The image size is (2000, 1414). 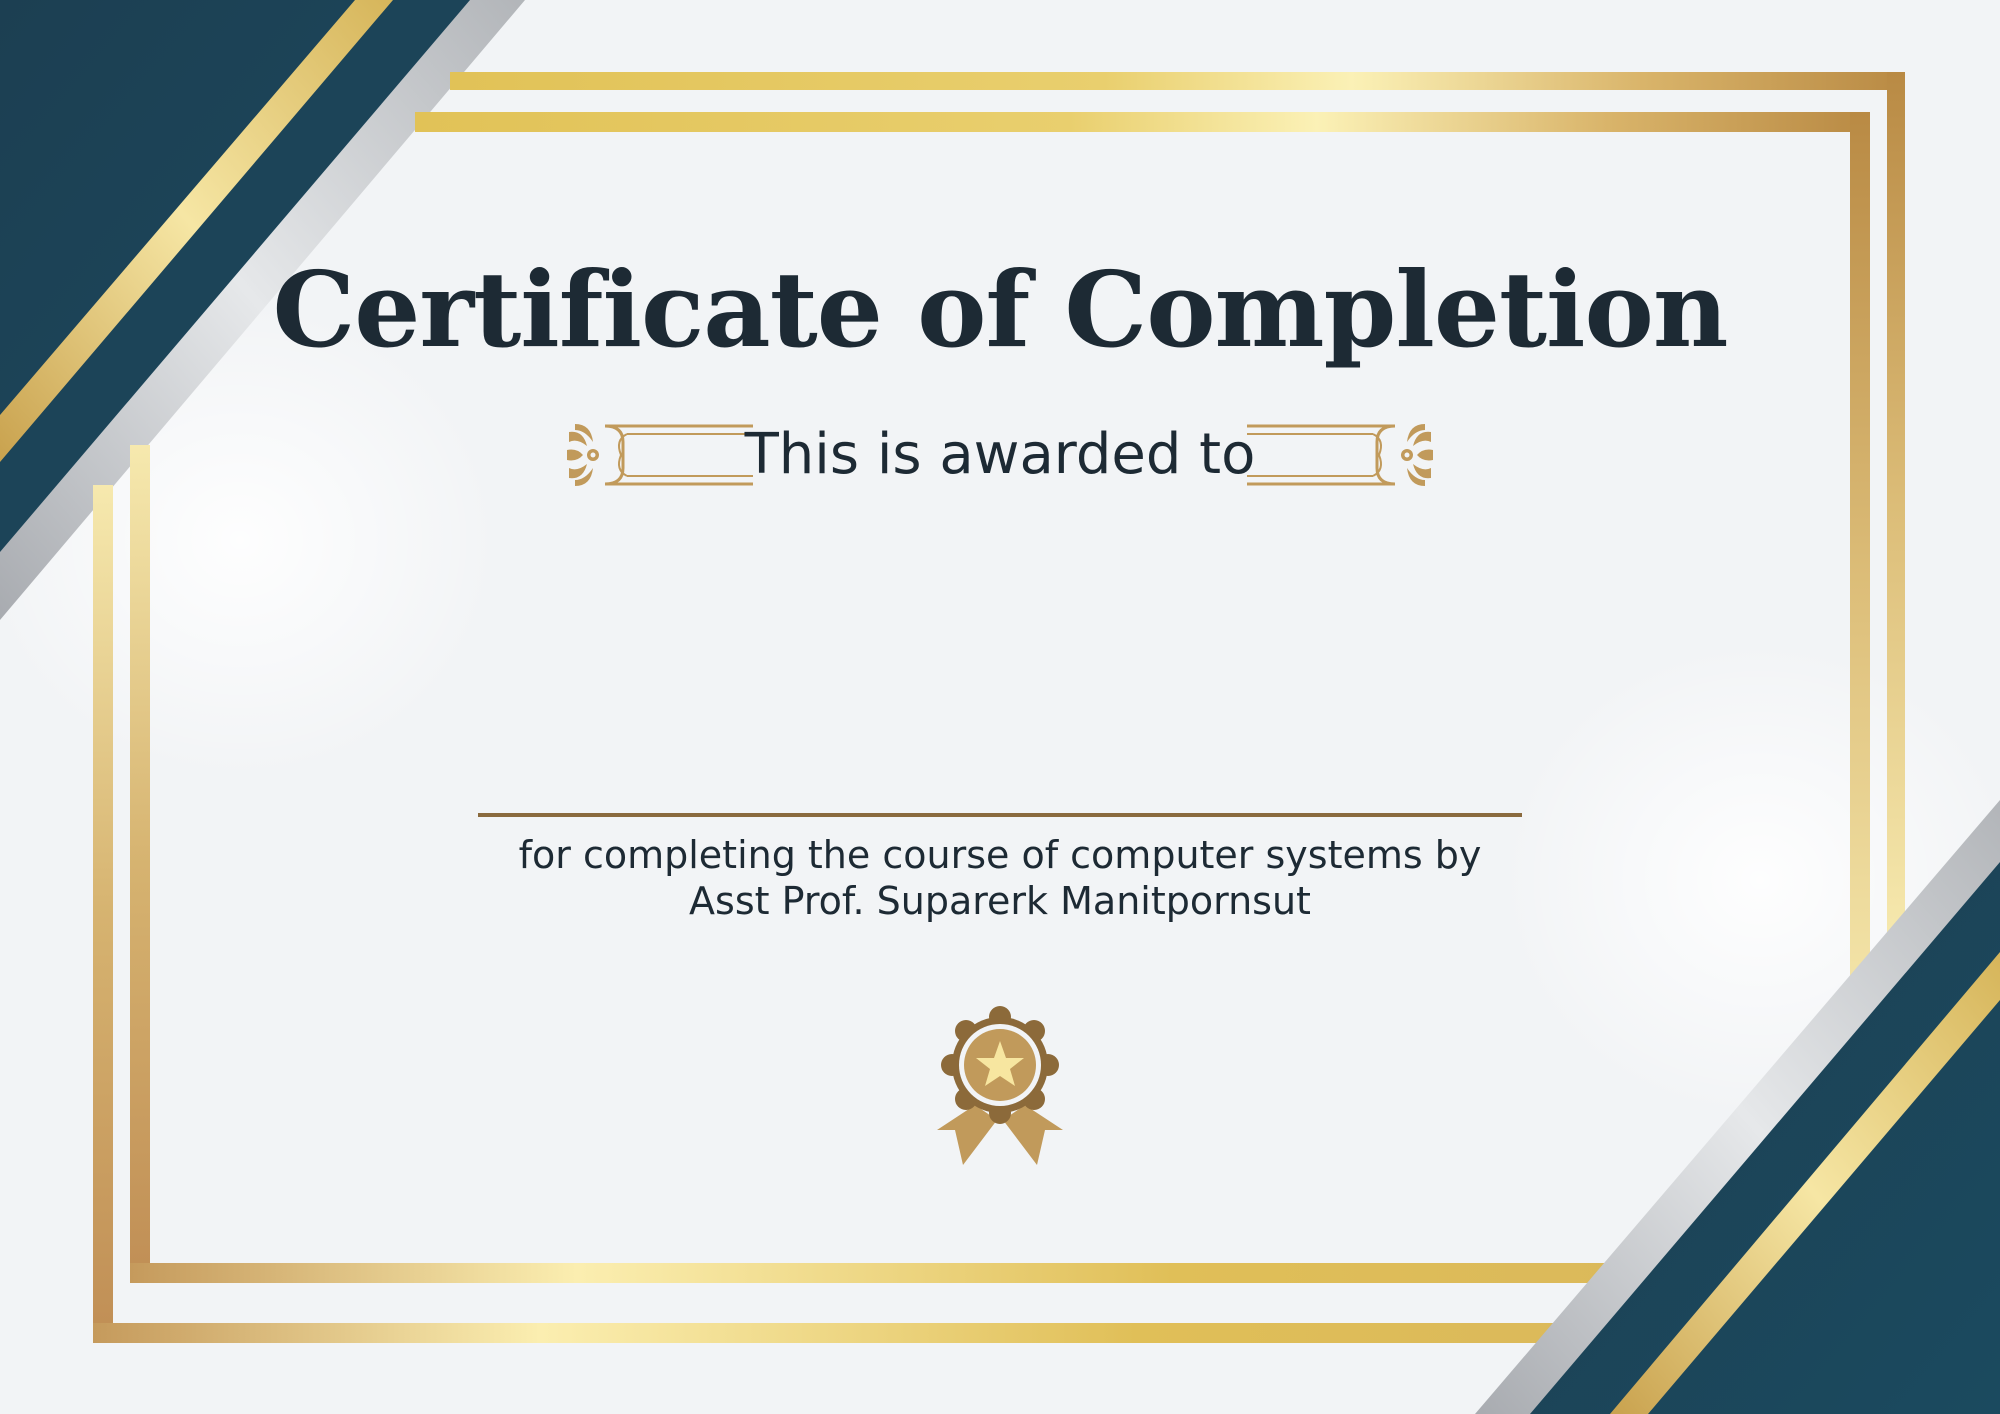 What do you see at coordinates (1177, 81) in the screenshot?
I see `frame-top-outer` at bounding box center [1177, 81].